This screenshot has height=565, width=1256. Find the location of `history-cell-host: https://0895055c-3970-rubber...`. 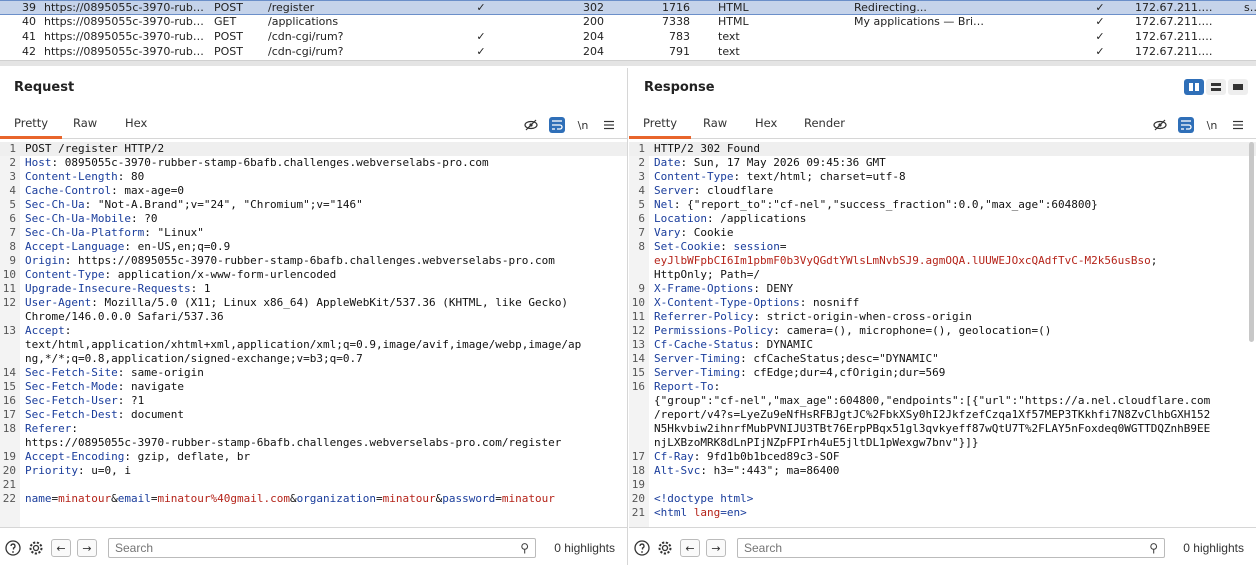

history-cell-host: https://0895055c-3970-rubber... is located at coordinates (126, 36).